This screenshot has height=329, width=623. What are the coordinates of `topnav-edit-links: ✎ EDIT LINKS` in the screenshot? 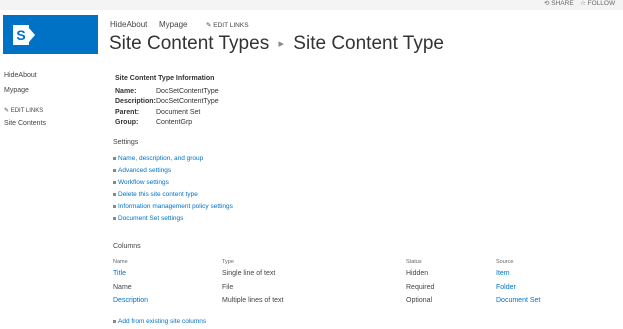 It's located at (227, 25).